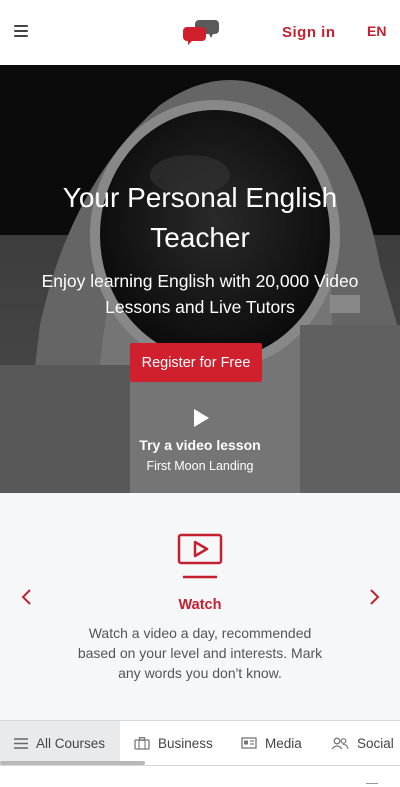 This screenshot has width=400, height=787. Describe the element at coordinates (21, 31) in the screenshot. I see `hamburger-menu-icon` at that location.